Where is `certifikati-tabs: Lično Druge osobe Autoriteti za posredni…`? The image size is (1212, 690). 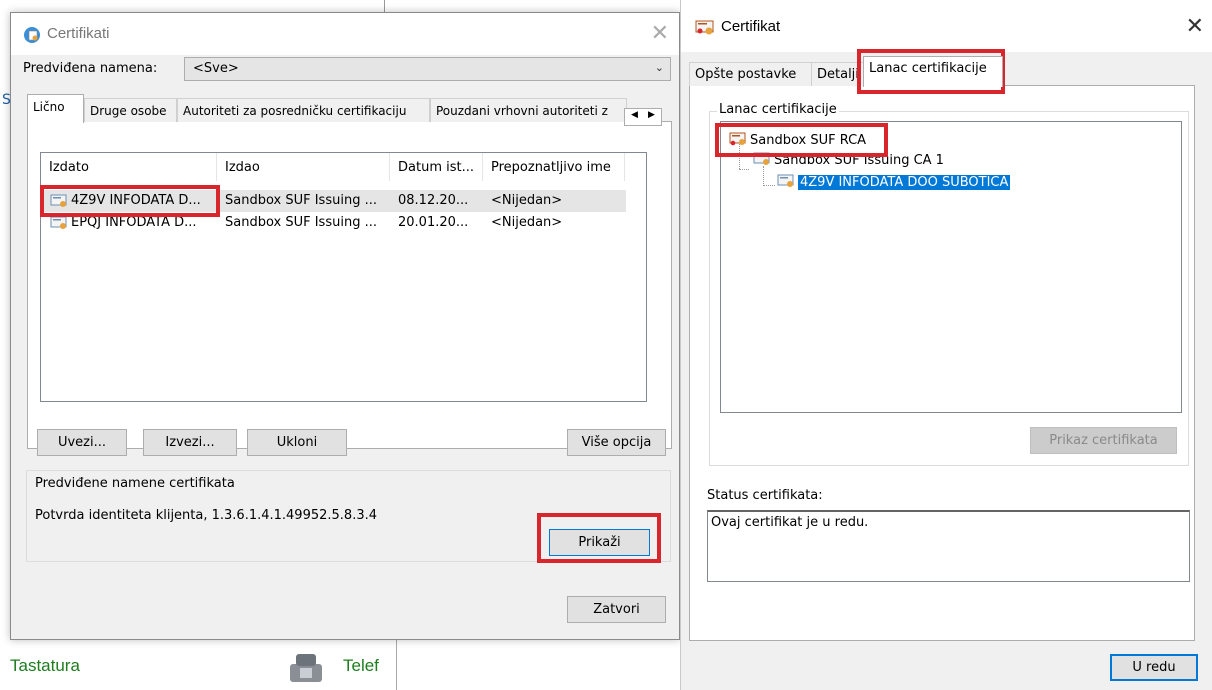
certifikati-tabs: Lično Druge osobe Autoriteti za posredni… is located at coordinates (349, 110).